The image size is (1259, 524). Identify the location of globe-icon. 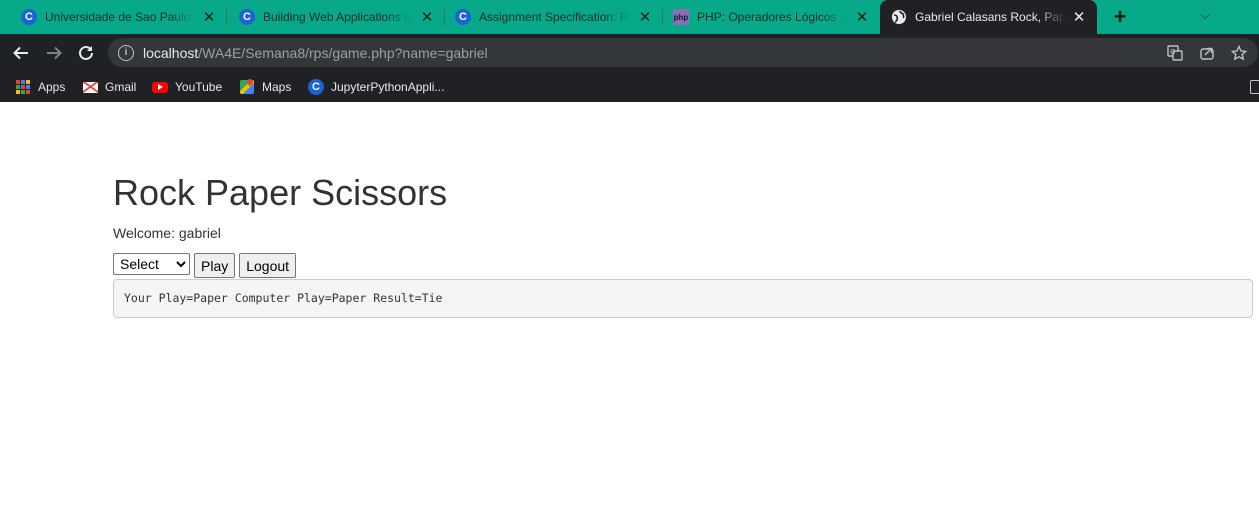
(899, 17).